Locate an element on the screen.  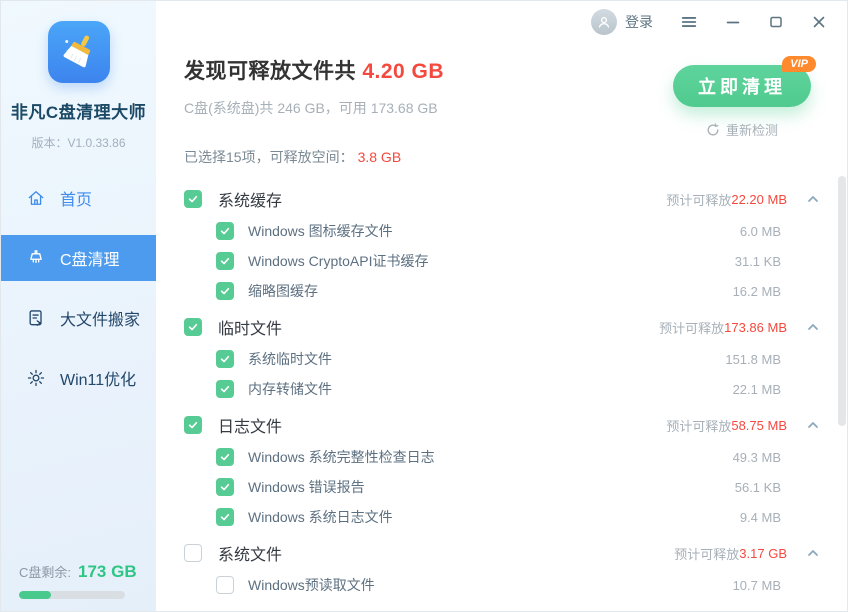
close-button is located at coordinates (819, 22).